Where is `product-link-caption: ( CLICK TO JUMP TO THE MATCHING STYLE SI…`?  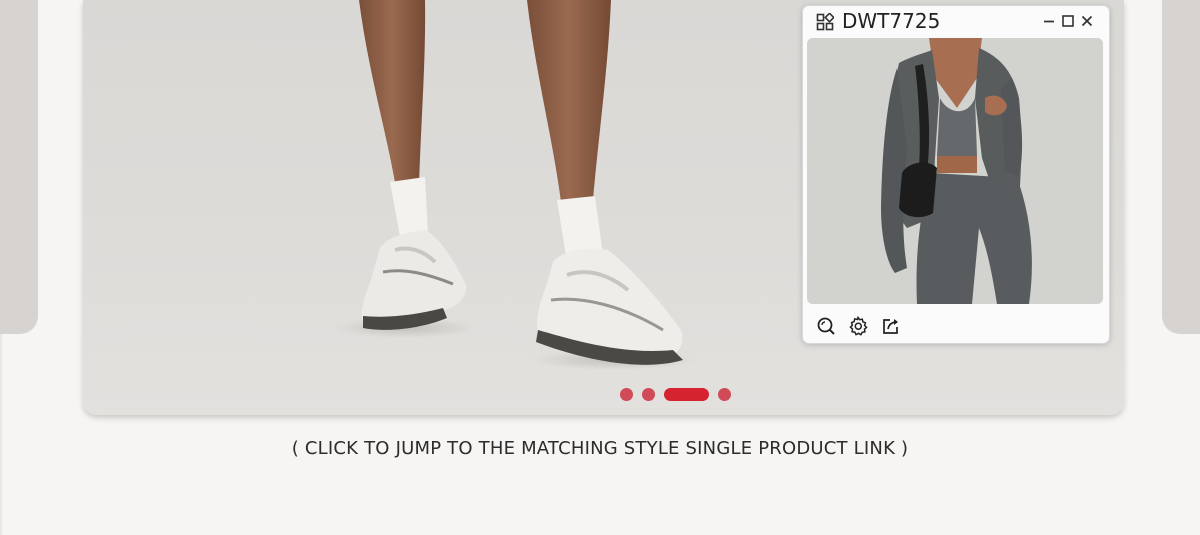 product-link-caption: ( CLICK TO JUMP TO THE MATCHING STYLE SI… is located at coordinates (600, 448).